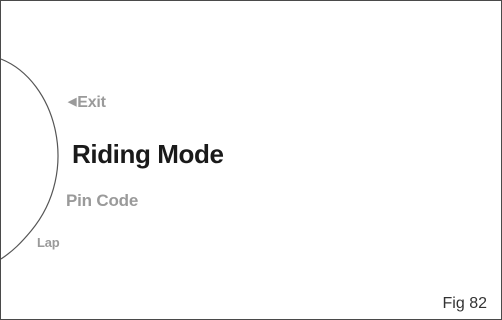  I want to click on menu-item-lap-label: Lap, so click(48, 242).